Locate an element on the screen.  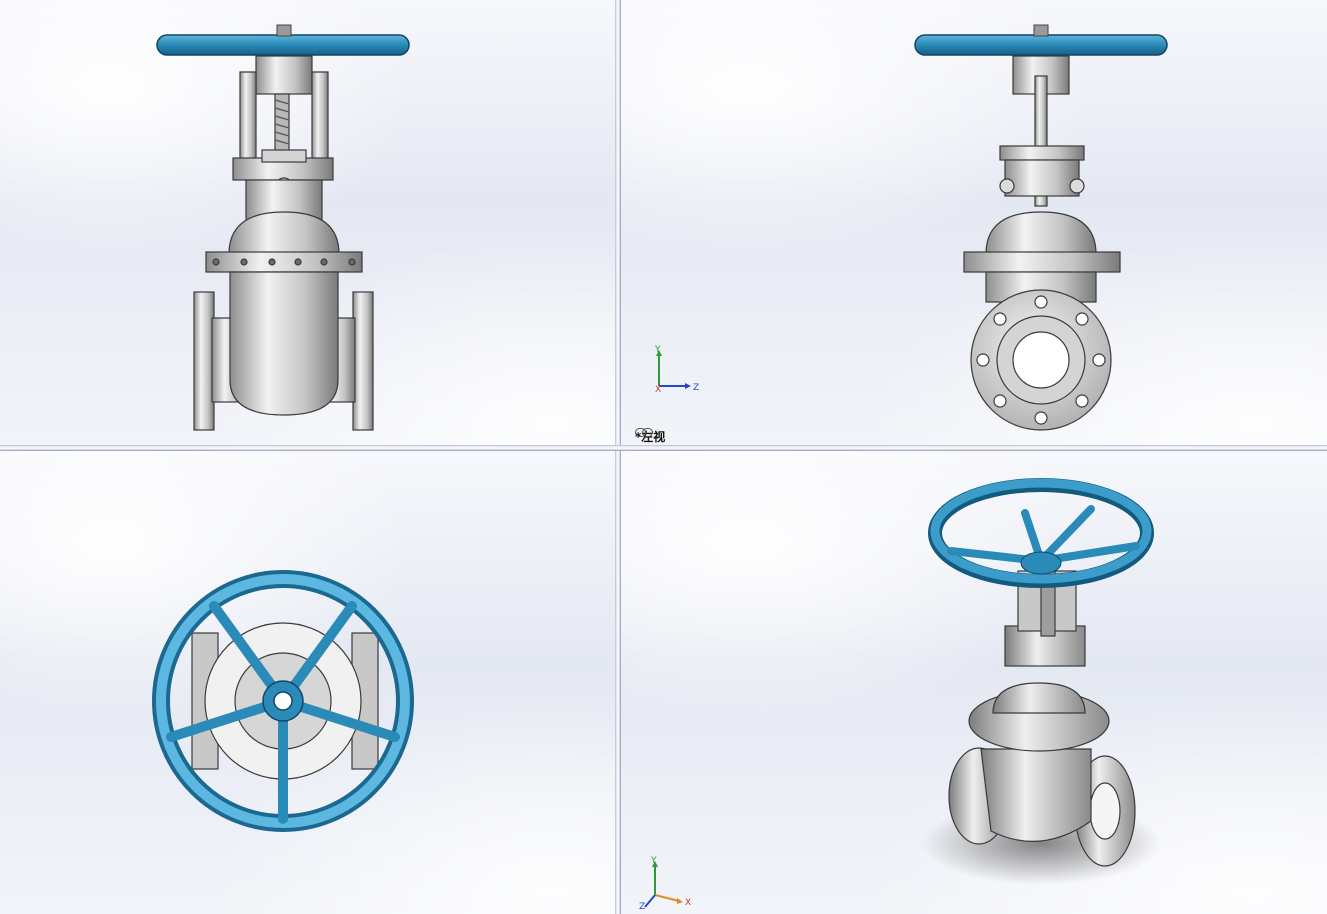
isometric-view-model is located at coordinates (1041, 681).